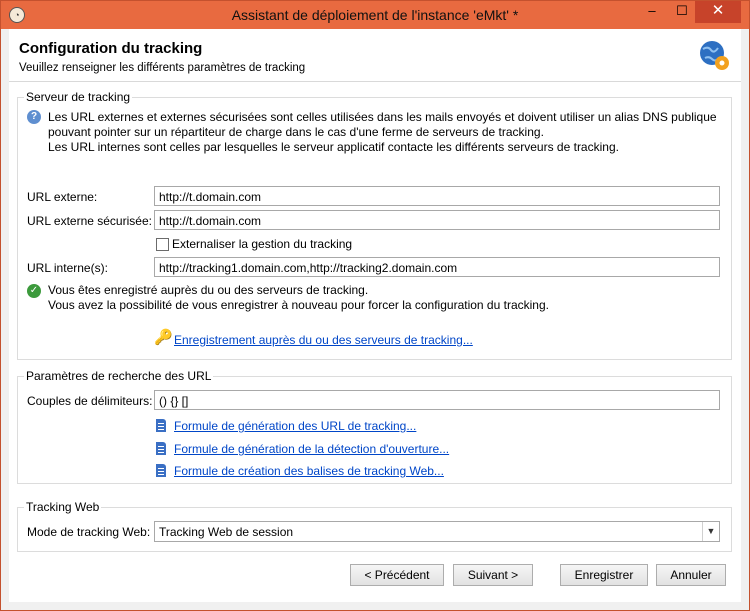 Image resolution: width=750 pixels, height=611 pixels. I want to click on maximize-button: ☐, so click(682, 12).